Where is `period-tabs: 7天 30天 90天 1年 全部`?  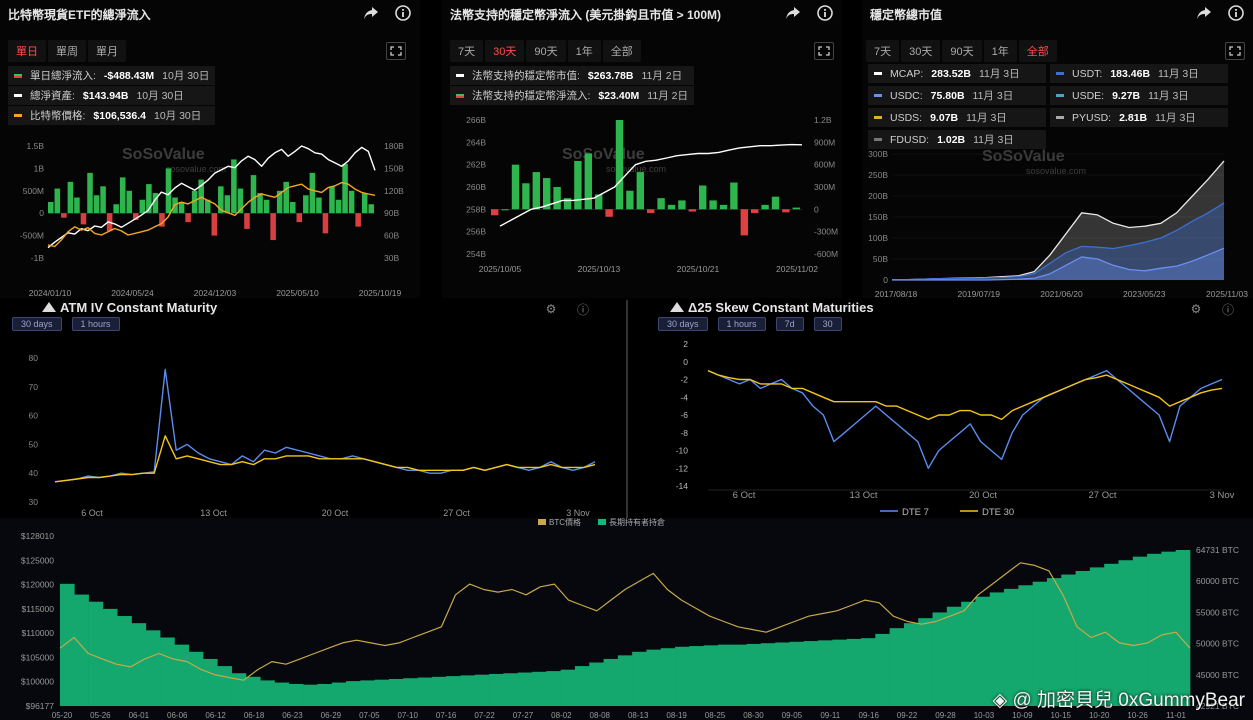 period-tabs: 7天 30天 90天 1年 全部 is located at coordinates (961, 51).